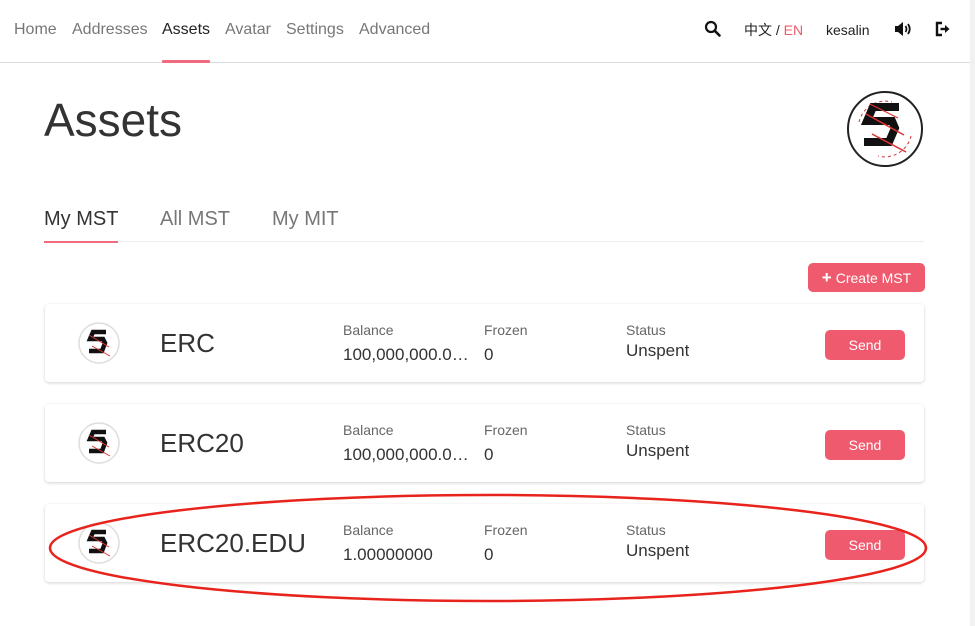 This screenshot has width=975, height=626. I want to click on language-switch: 中文 / EN, so click(773, 30).